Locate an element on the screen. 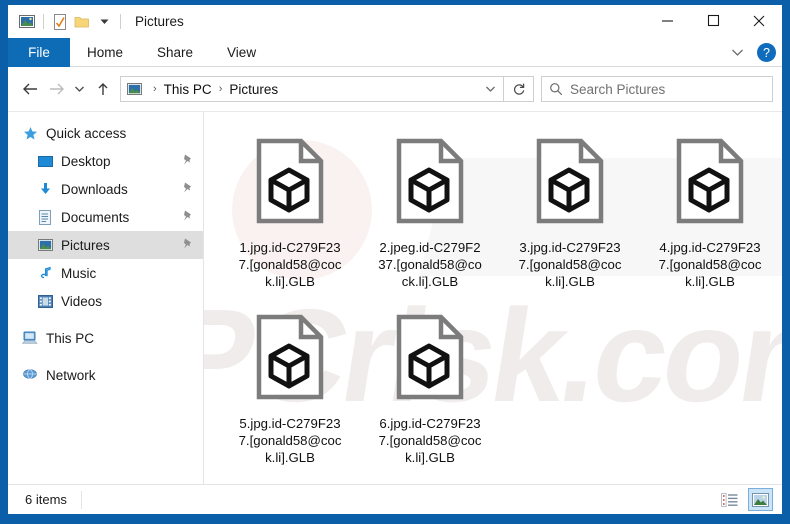  tab-share: Share is located at coordinates (175, 52).